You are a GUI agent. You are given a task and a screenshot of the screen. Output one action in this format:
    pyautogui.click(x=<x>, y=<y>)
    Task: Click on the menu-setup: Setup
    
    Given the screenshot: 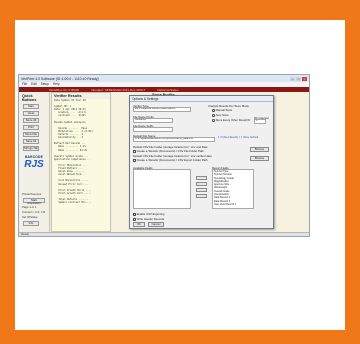 What is the action you would take?
    pyautogui.click(x=45, y=84)
    